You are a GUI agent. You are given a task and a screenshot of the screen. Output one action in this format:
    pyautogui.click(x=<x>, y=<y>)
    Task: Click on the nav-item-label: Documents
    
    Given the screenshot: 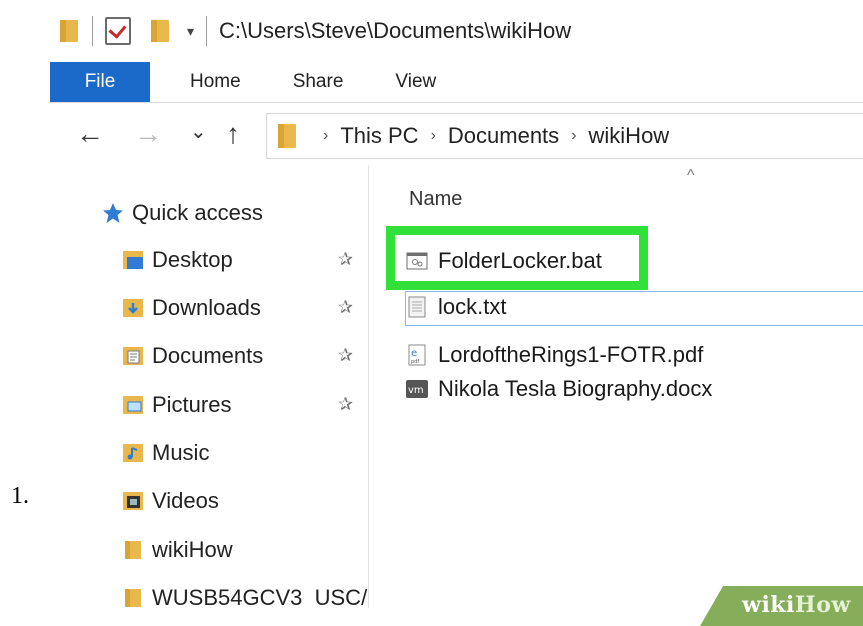 What is the action you would take?
    pyautogui.click(x=208, y=355)
    